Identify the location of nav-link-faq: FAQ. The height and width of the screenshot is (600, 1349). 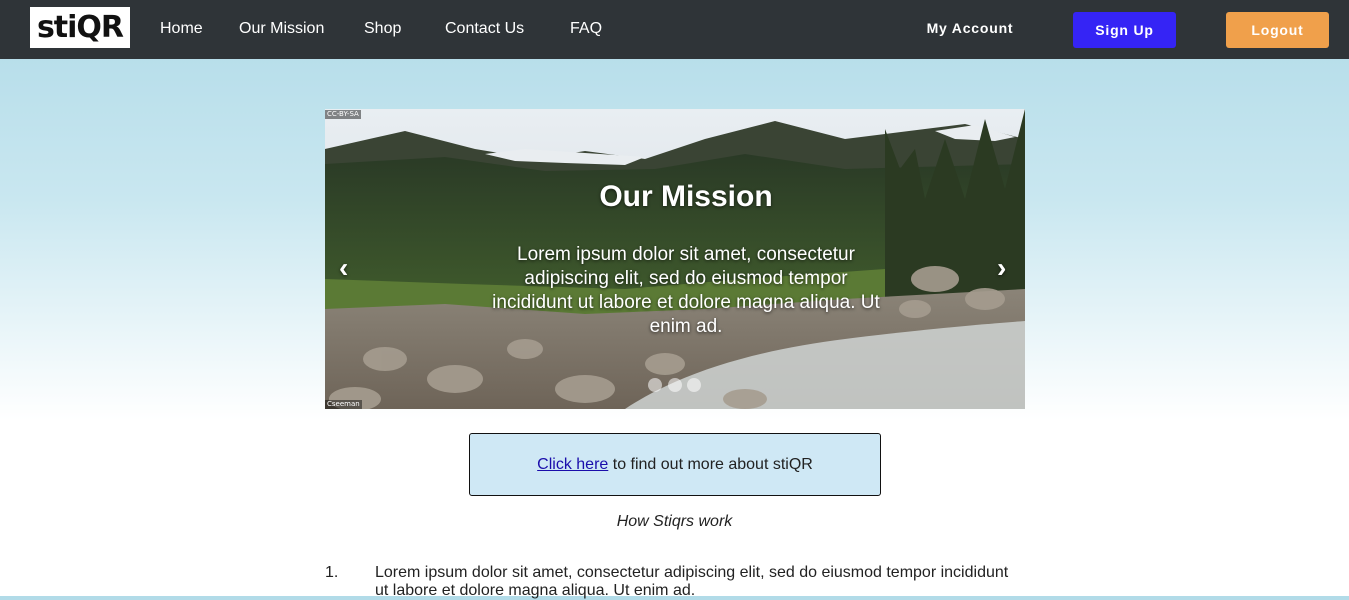
(586, 29).